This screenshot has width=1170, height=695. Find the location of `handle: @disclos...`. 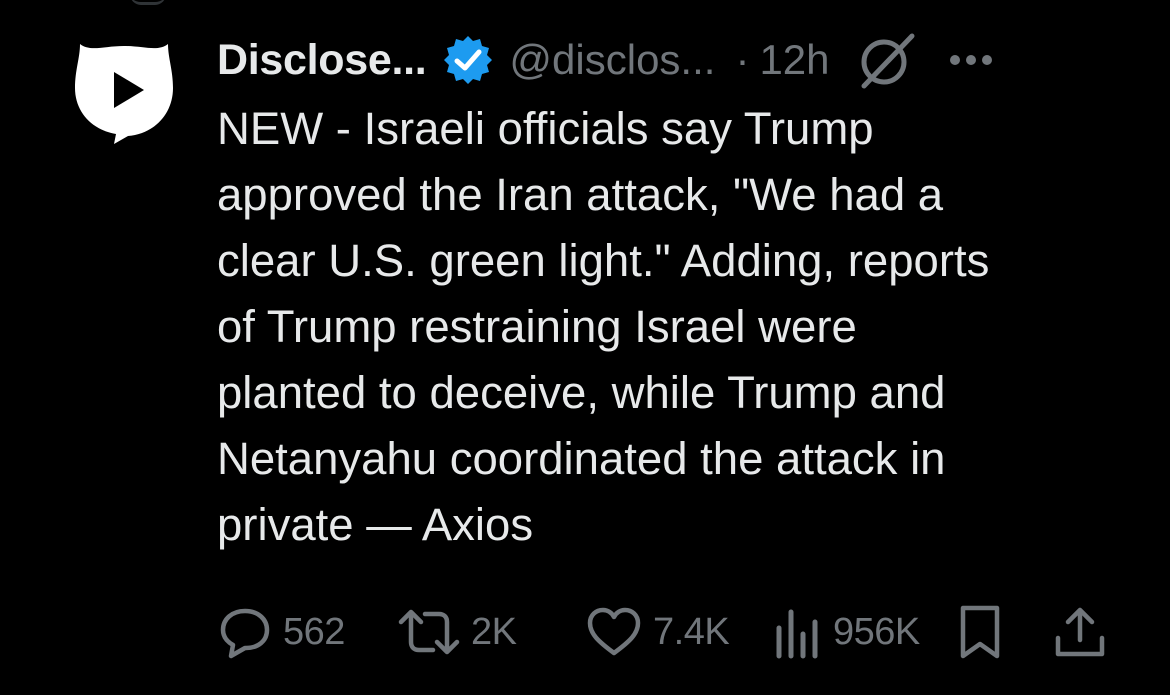

handle: @disclos... is located at coordinates (612, 60).